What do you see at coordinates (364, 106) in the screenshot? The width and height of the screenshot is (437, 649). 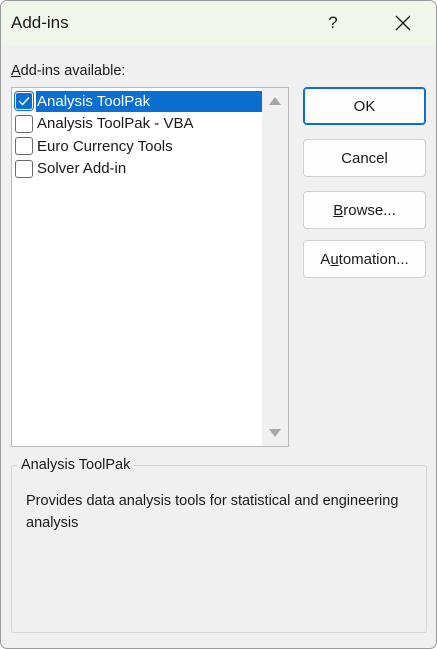 I see `ok-button: OK` at bounding box center [364, 106].